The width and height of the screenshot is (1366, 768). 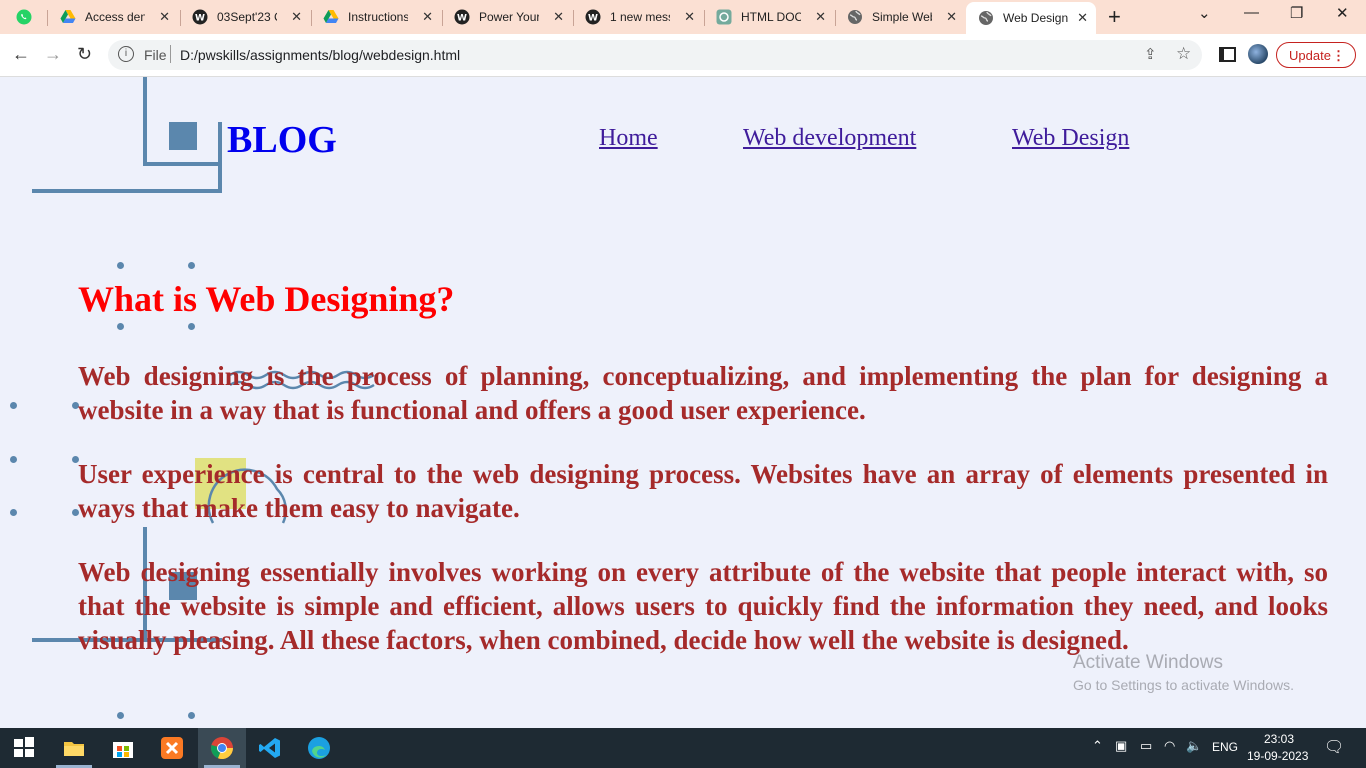 What do you see at coordinates (1194, 746) in the screenshot?
I see `volume-icon: 🔈` at bounding box center [1194, 746].